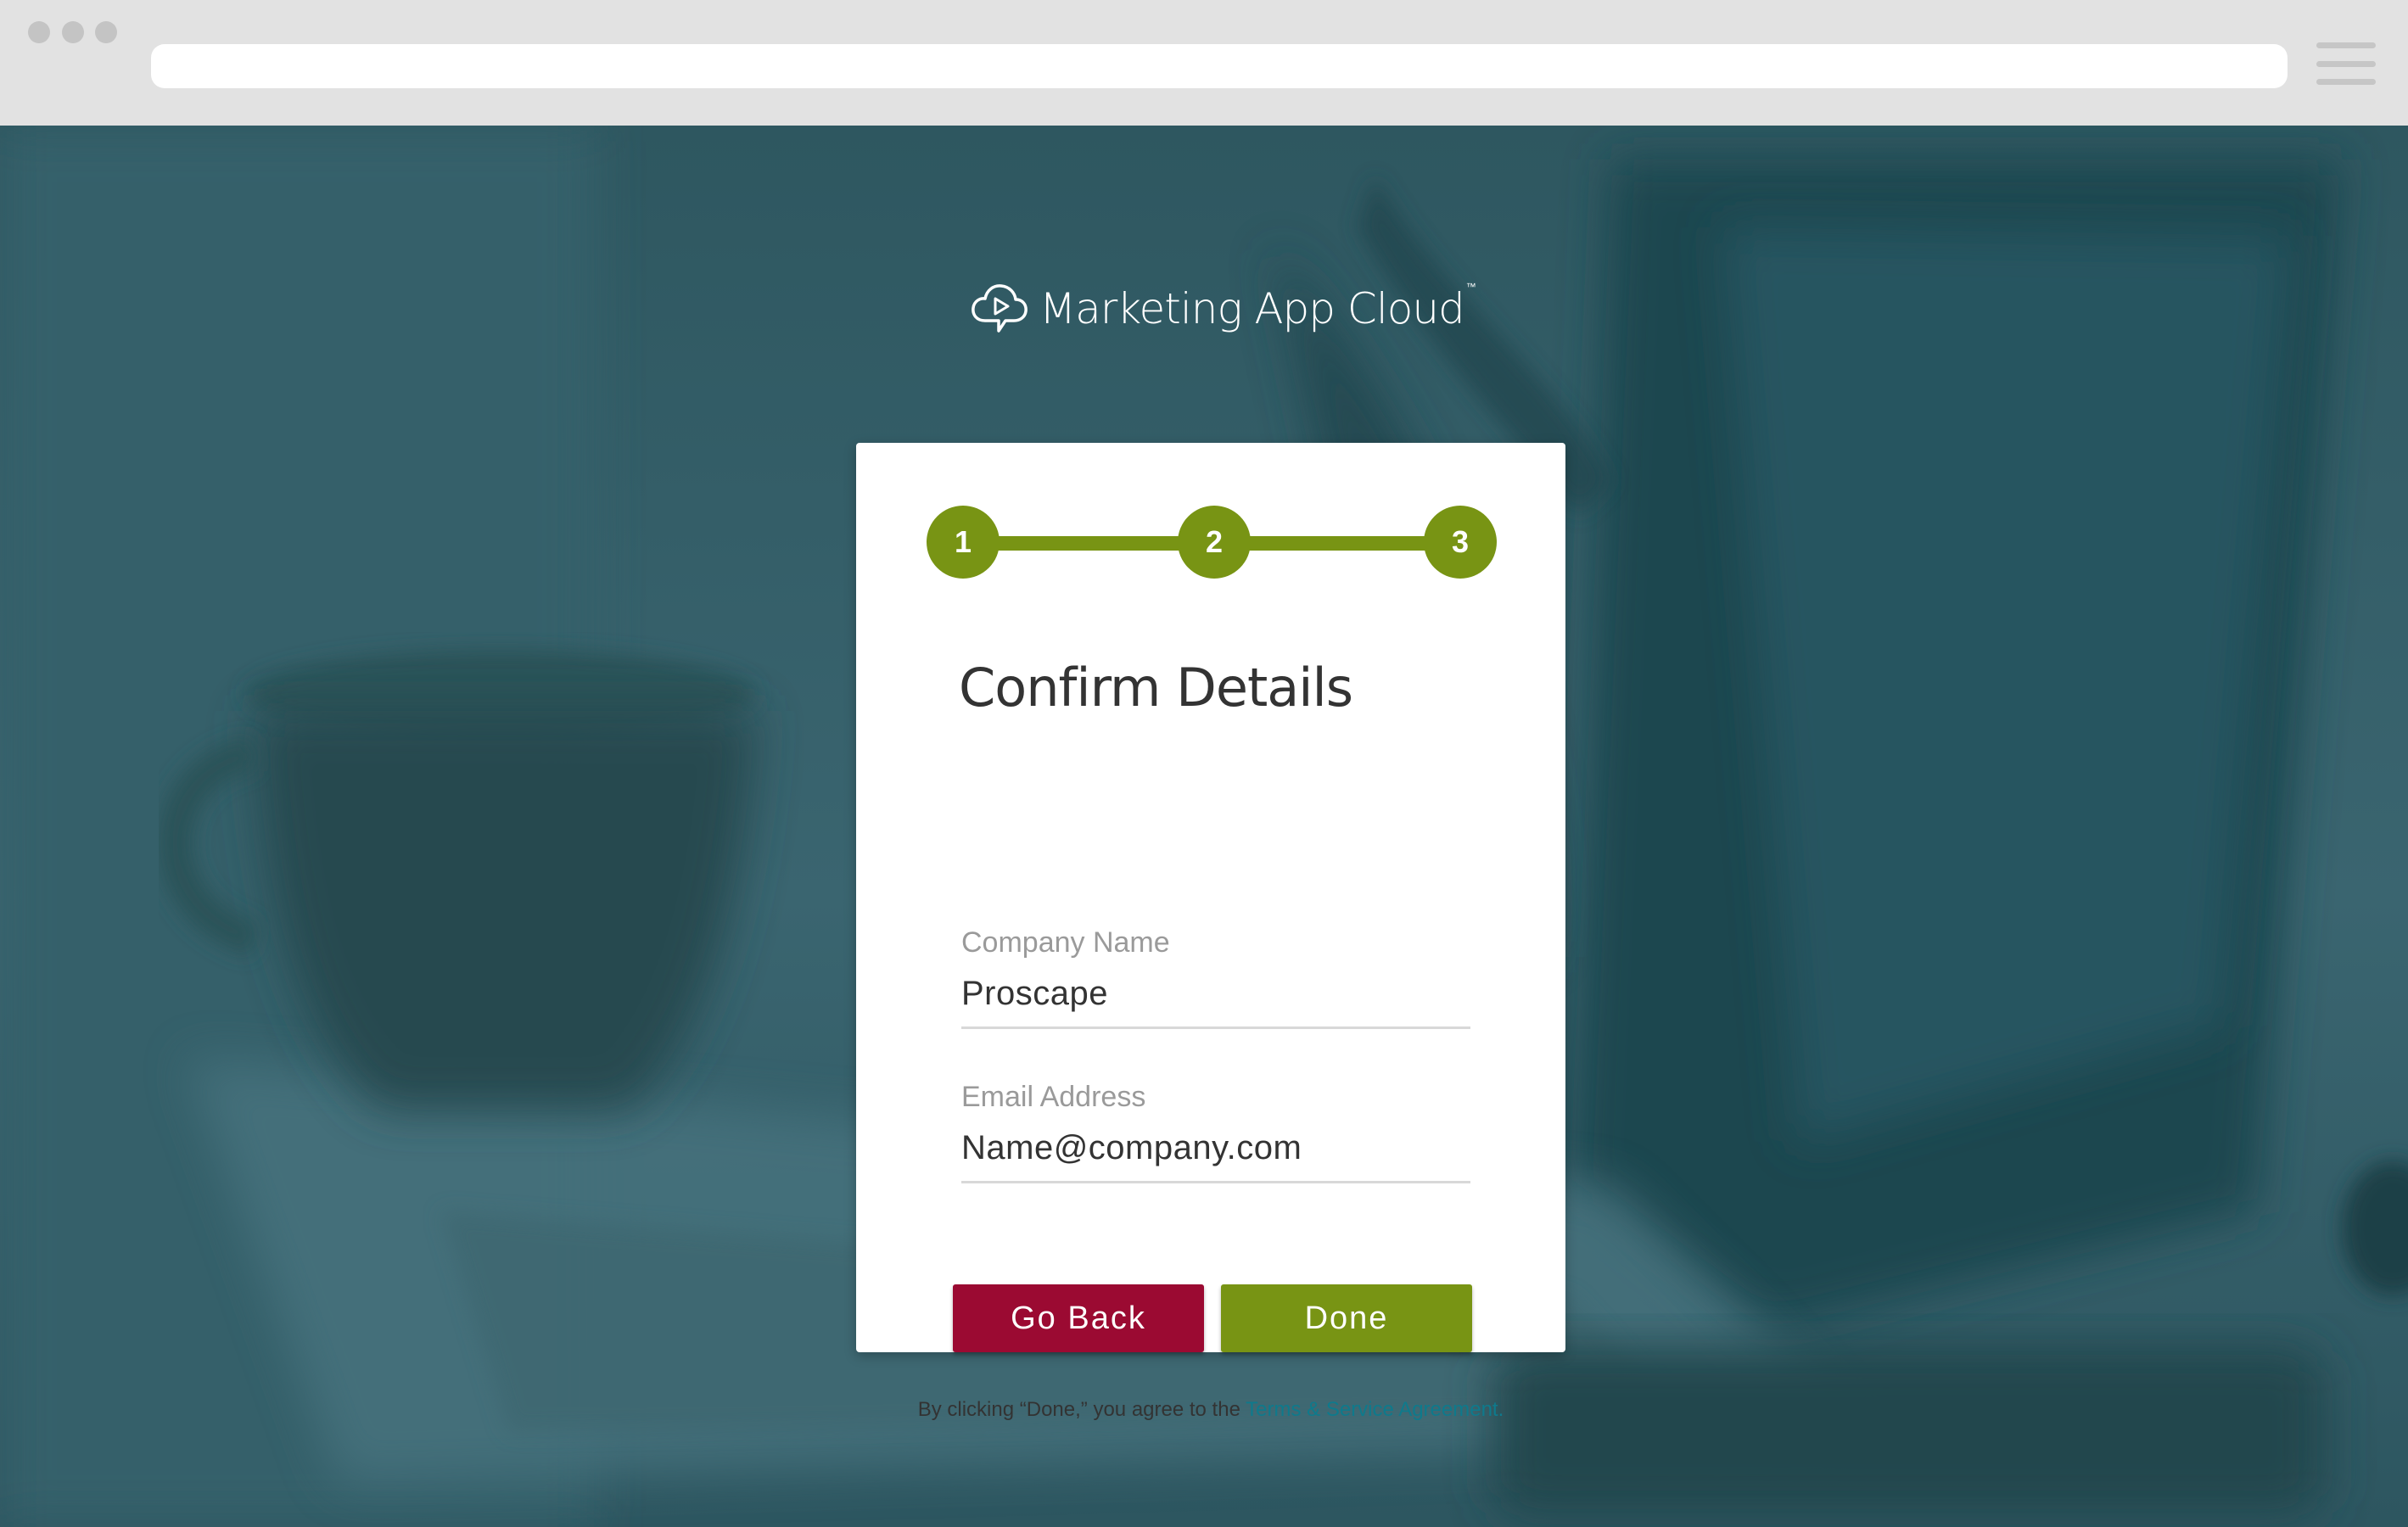 Image resolution: width=2408 pixels, height=1527 pixels. I want to click on progress-stepper: 1 2 3, so click(1216, 542).